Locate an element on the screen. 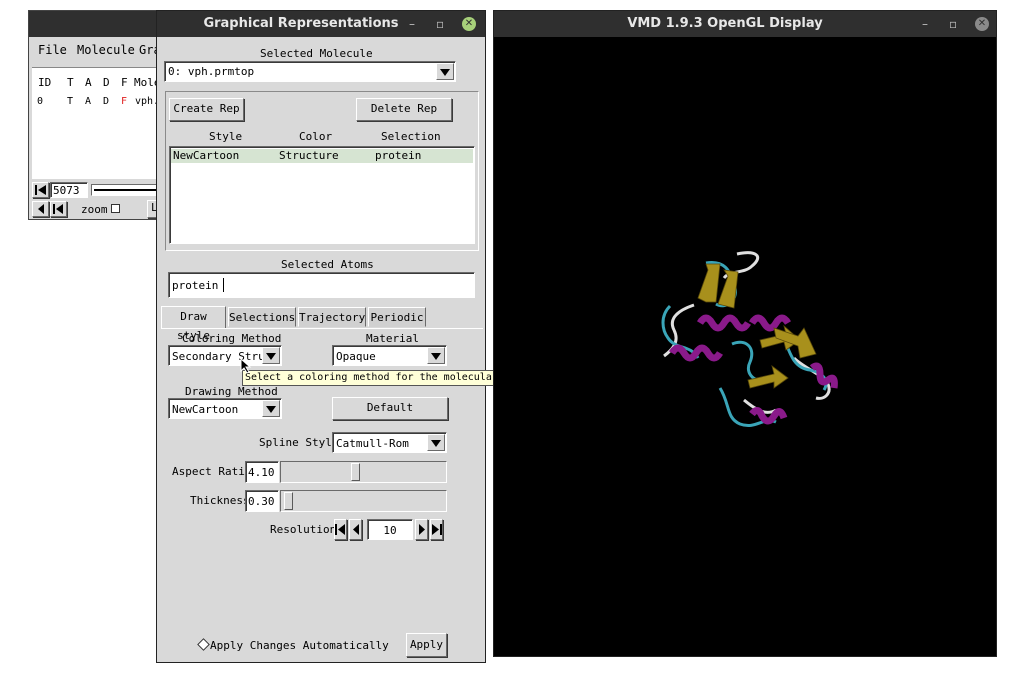 This screenshot has width=1024, height=697. thickness-input: 0.30 is located at coordinates (262, 501).